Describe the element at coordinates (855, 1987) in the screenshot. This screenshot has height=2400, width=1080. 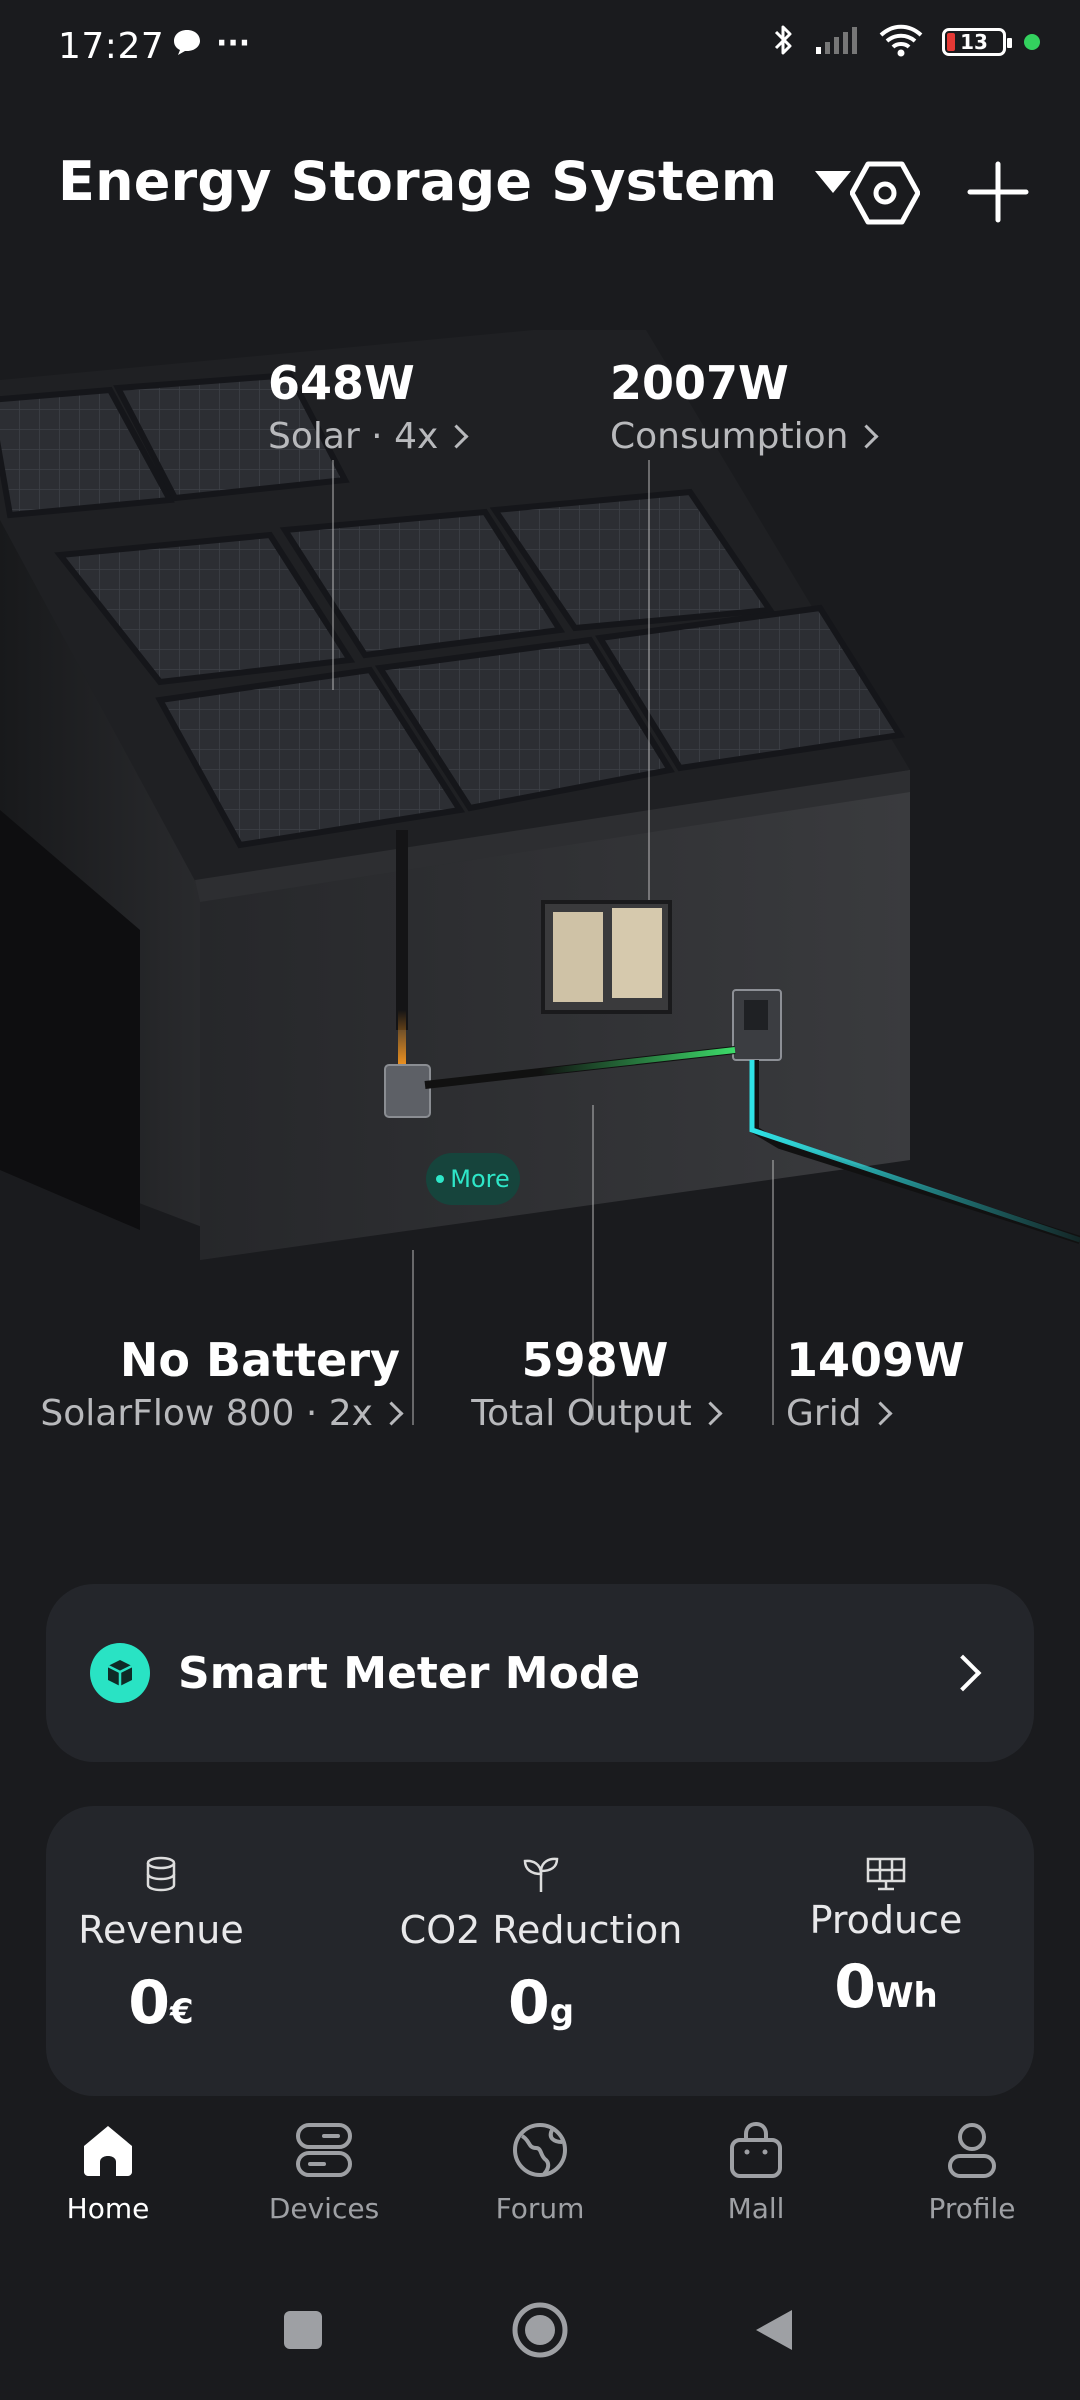
I see `produce-number: 0` at that location.